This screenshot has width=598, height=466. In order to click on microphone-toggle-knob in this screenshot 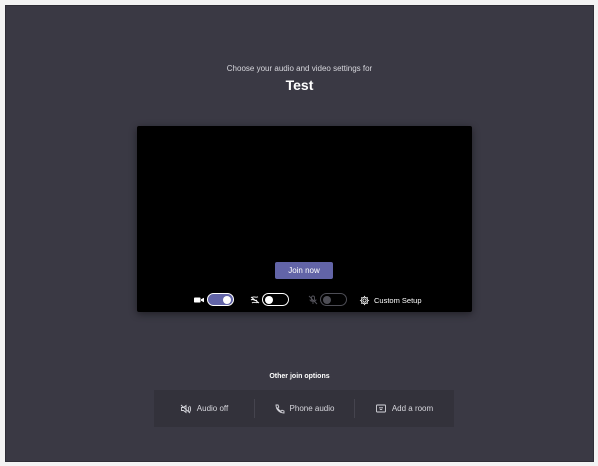, I will do `click(327, 300)`.